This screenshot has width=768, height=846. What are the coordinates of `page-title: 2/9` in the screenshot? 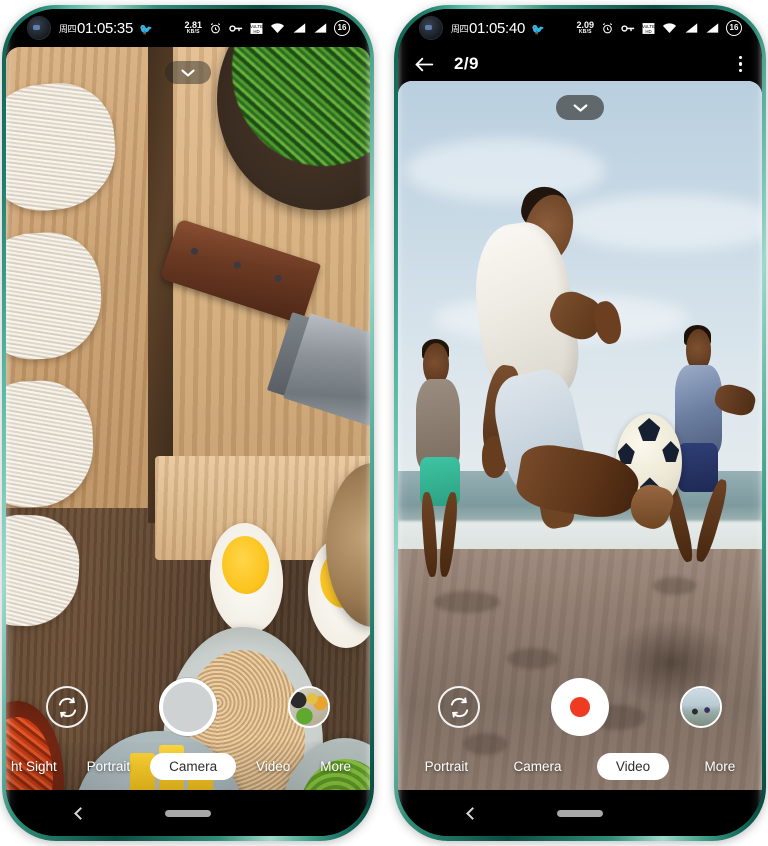 It's located at (466, 63).